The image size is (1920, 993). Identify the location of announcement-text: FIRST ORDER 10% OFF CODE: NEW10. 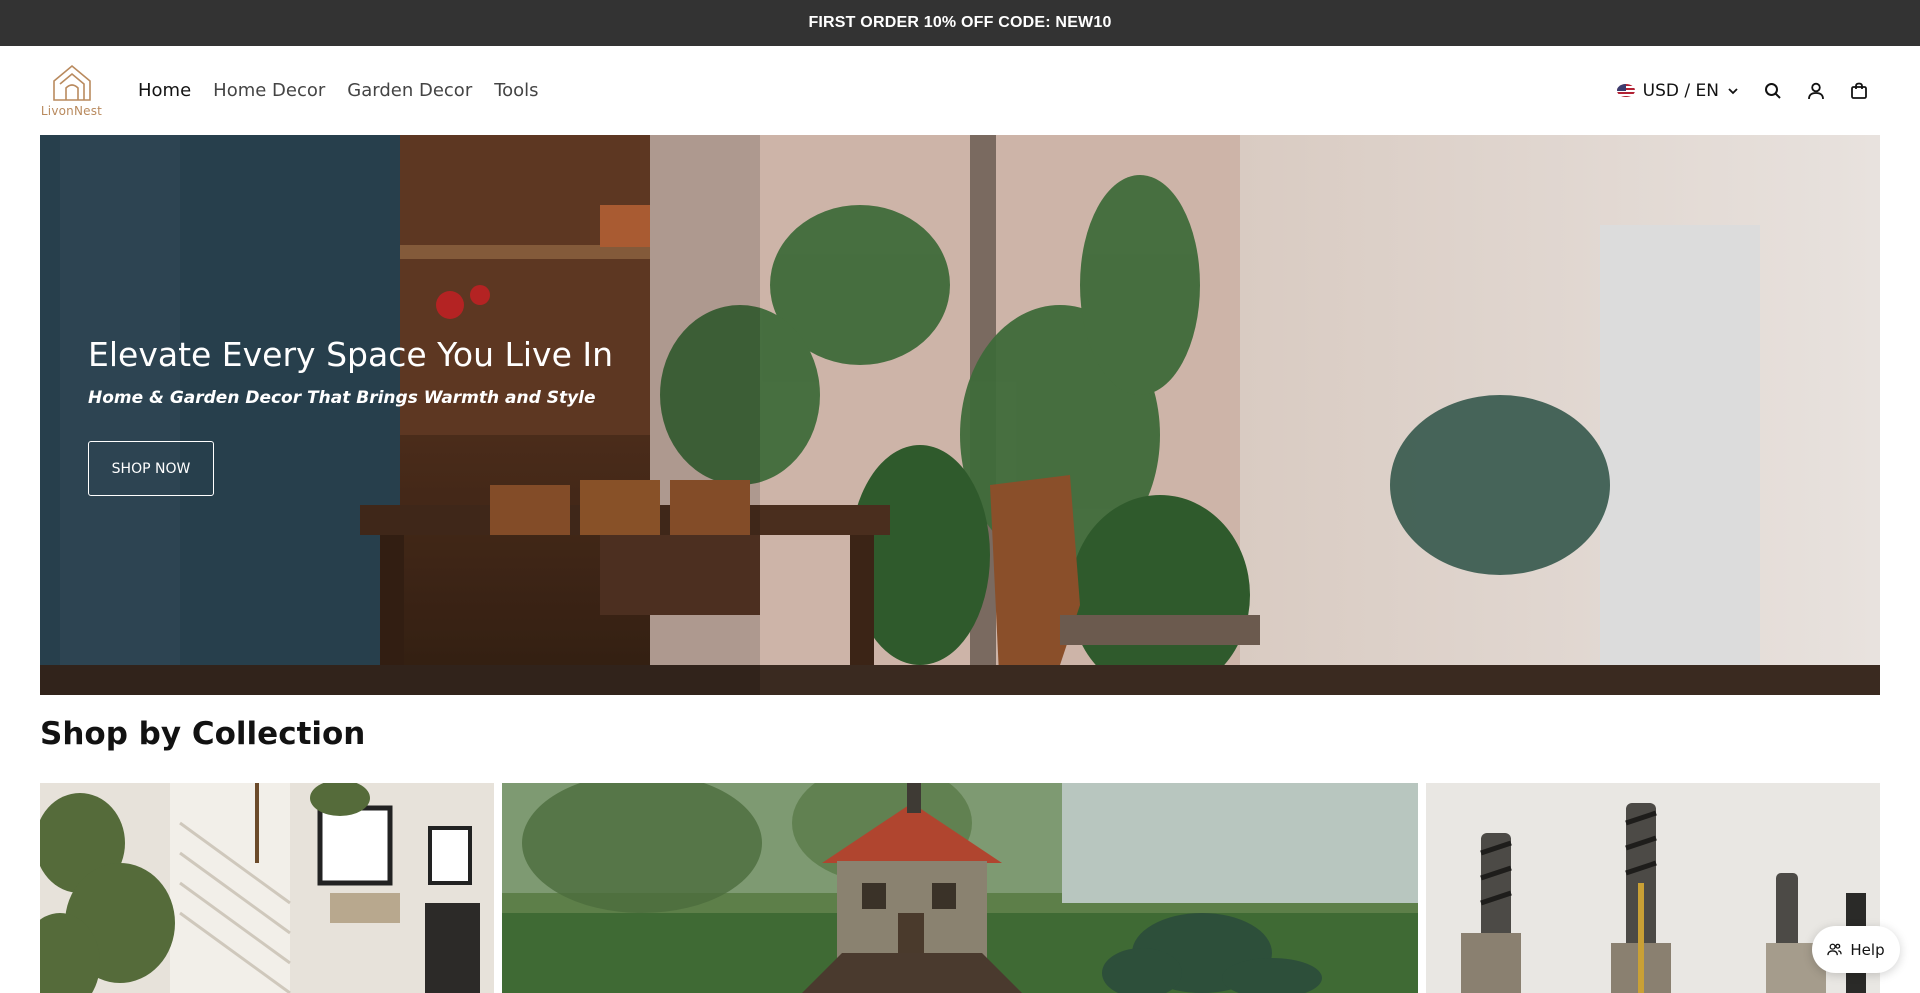
(960, 22).